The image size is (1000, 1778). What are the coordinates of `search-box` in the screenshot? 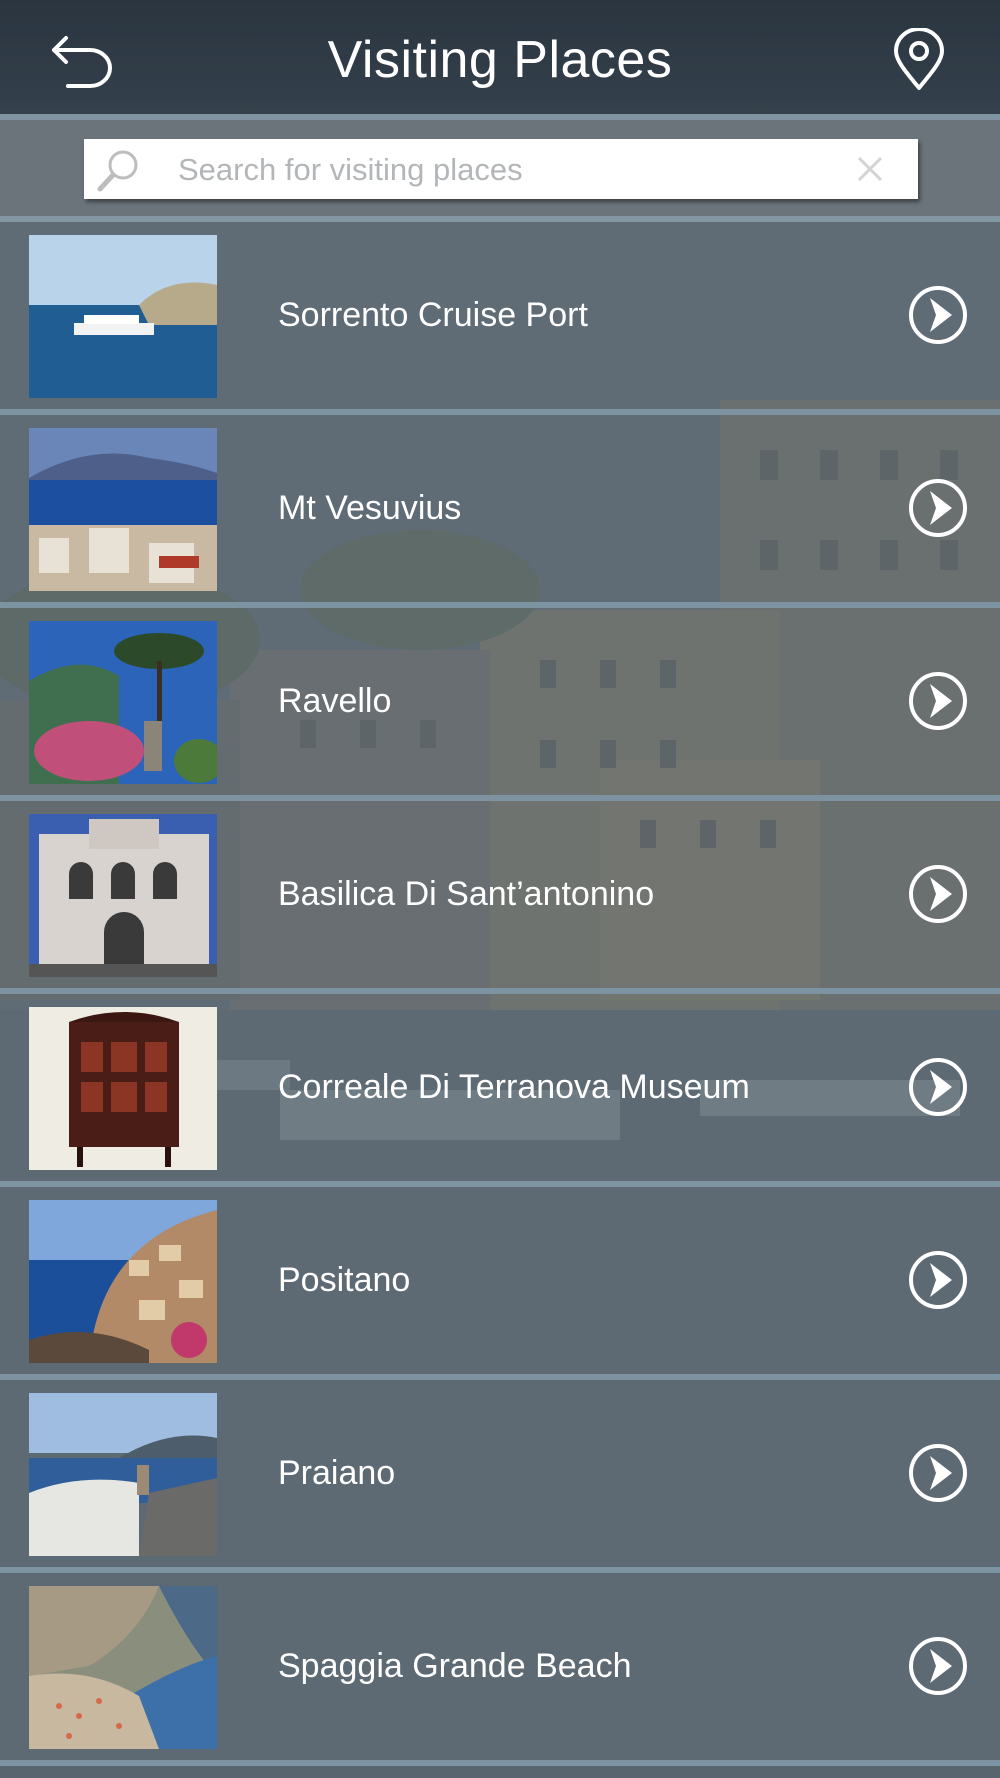 It's located at (501, 170).